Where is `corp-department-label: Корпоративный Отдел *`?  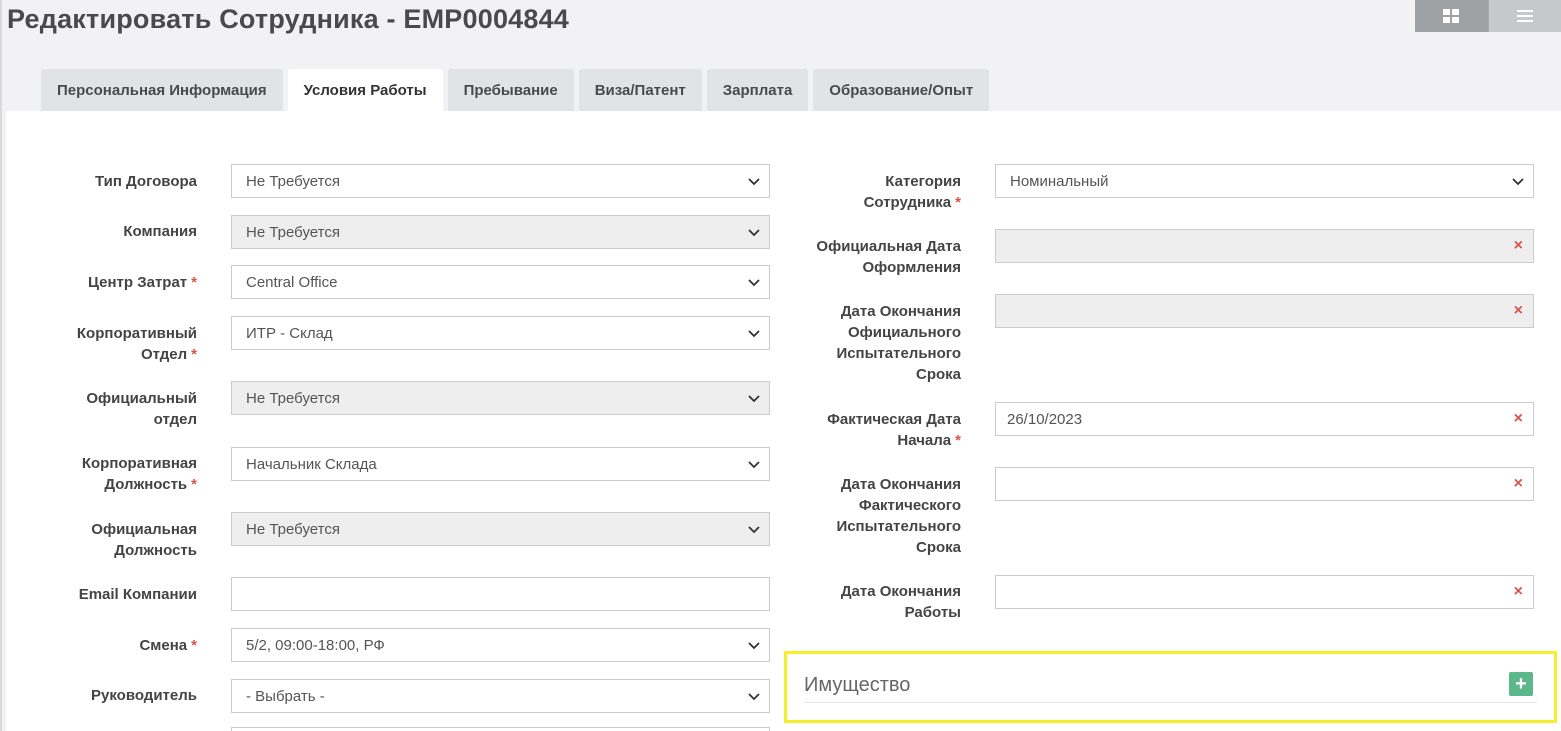 corp-department-label: Корпоративный Отдел * is located at coordinates (118, 344).